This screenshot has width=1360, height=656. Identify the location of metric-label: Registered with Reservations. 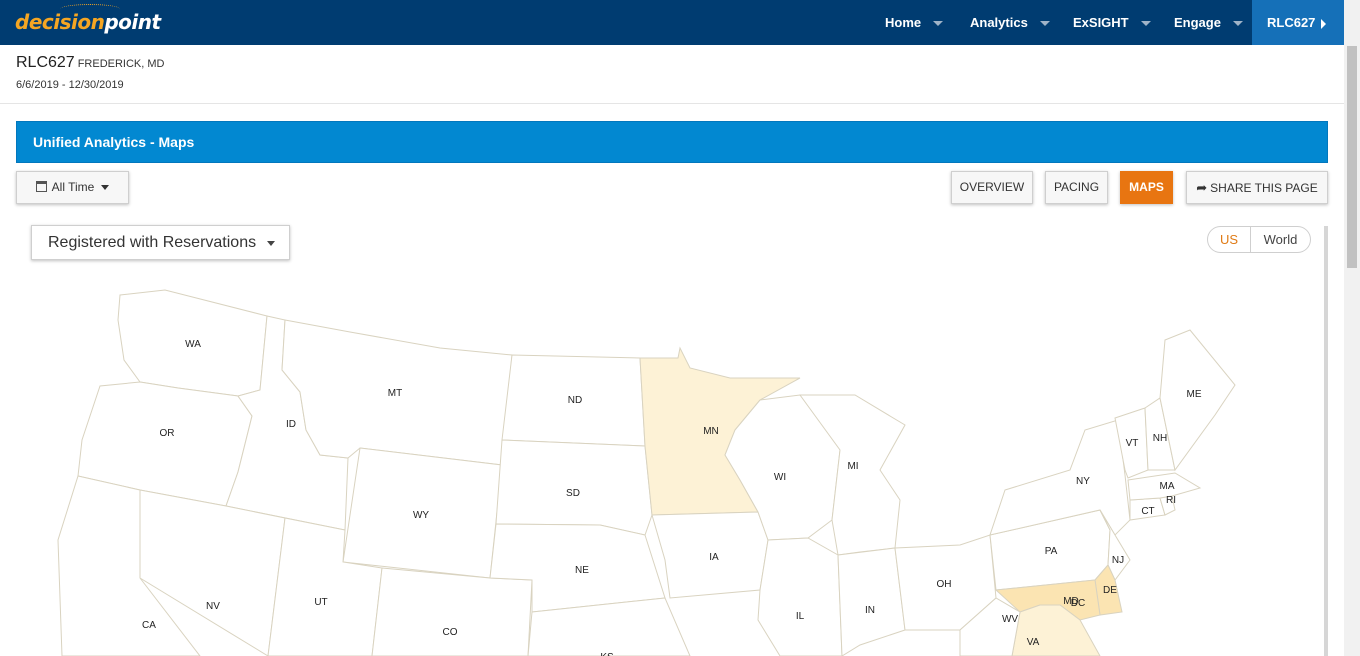
(152, 242).